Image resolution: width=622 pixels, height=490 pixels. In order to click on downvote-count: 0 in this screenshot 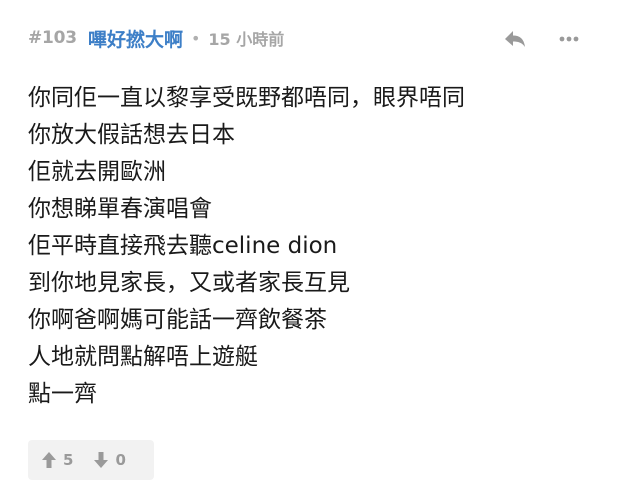, I will do `click(120, 460)`.